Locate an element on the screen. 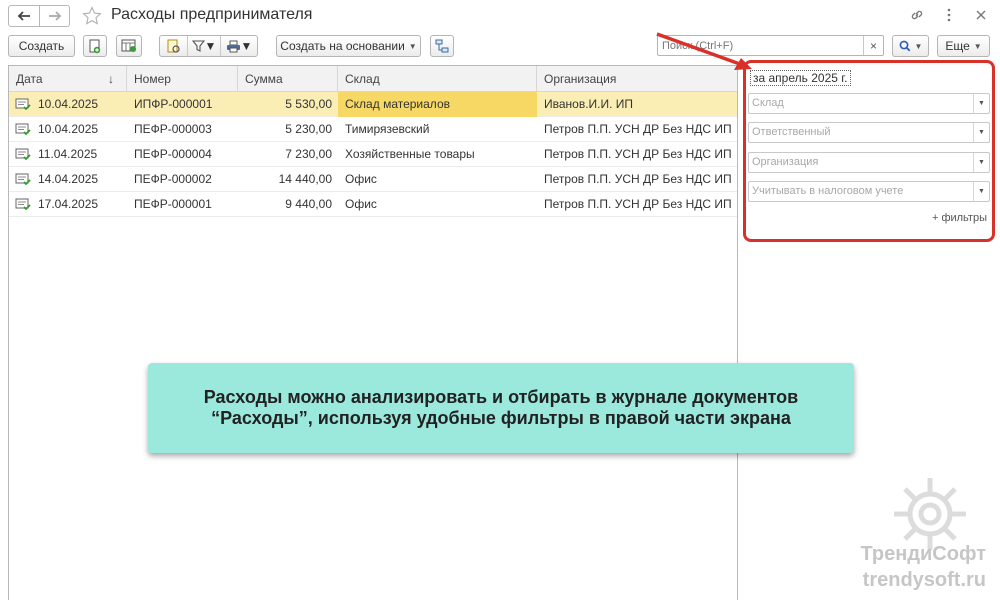 The image size is (1000, 600). create-based-on-label: Создать на основании is located at coordinates (342, 46).